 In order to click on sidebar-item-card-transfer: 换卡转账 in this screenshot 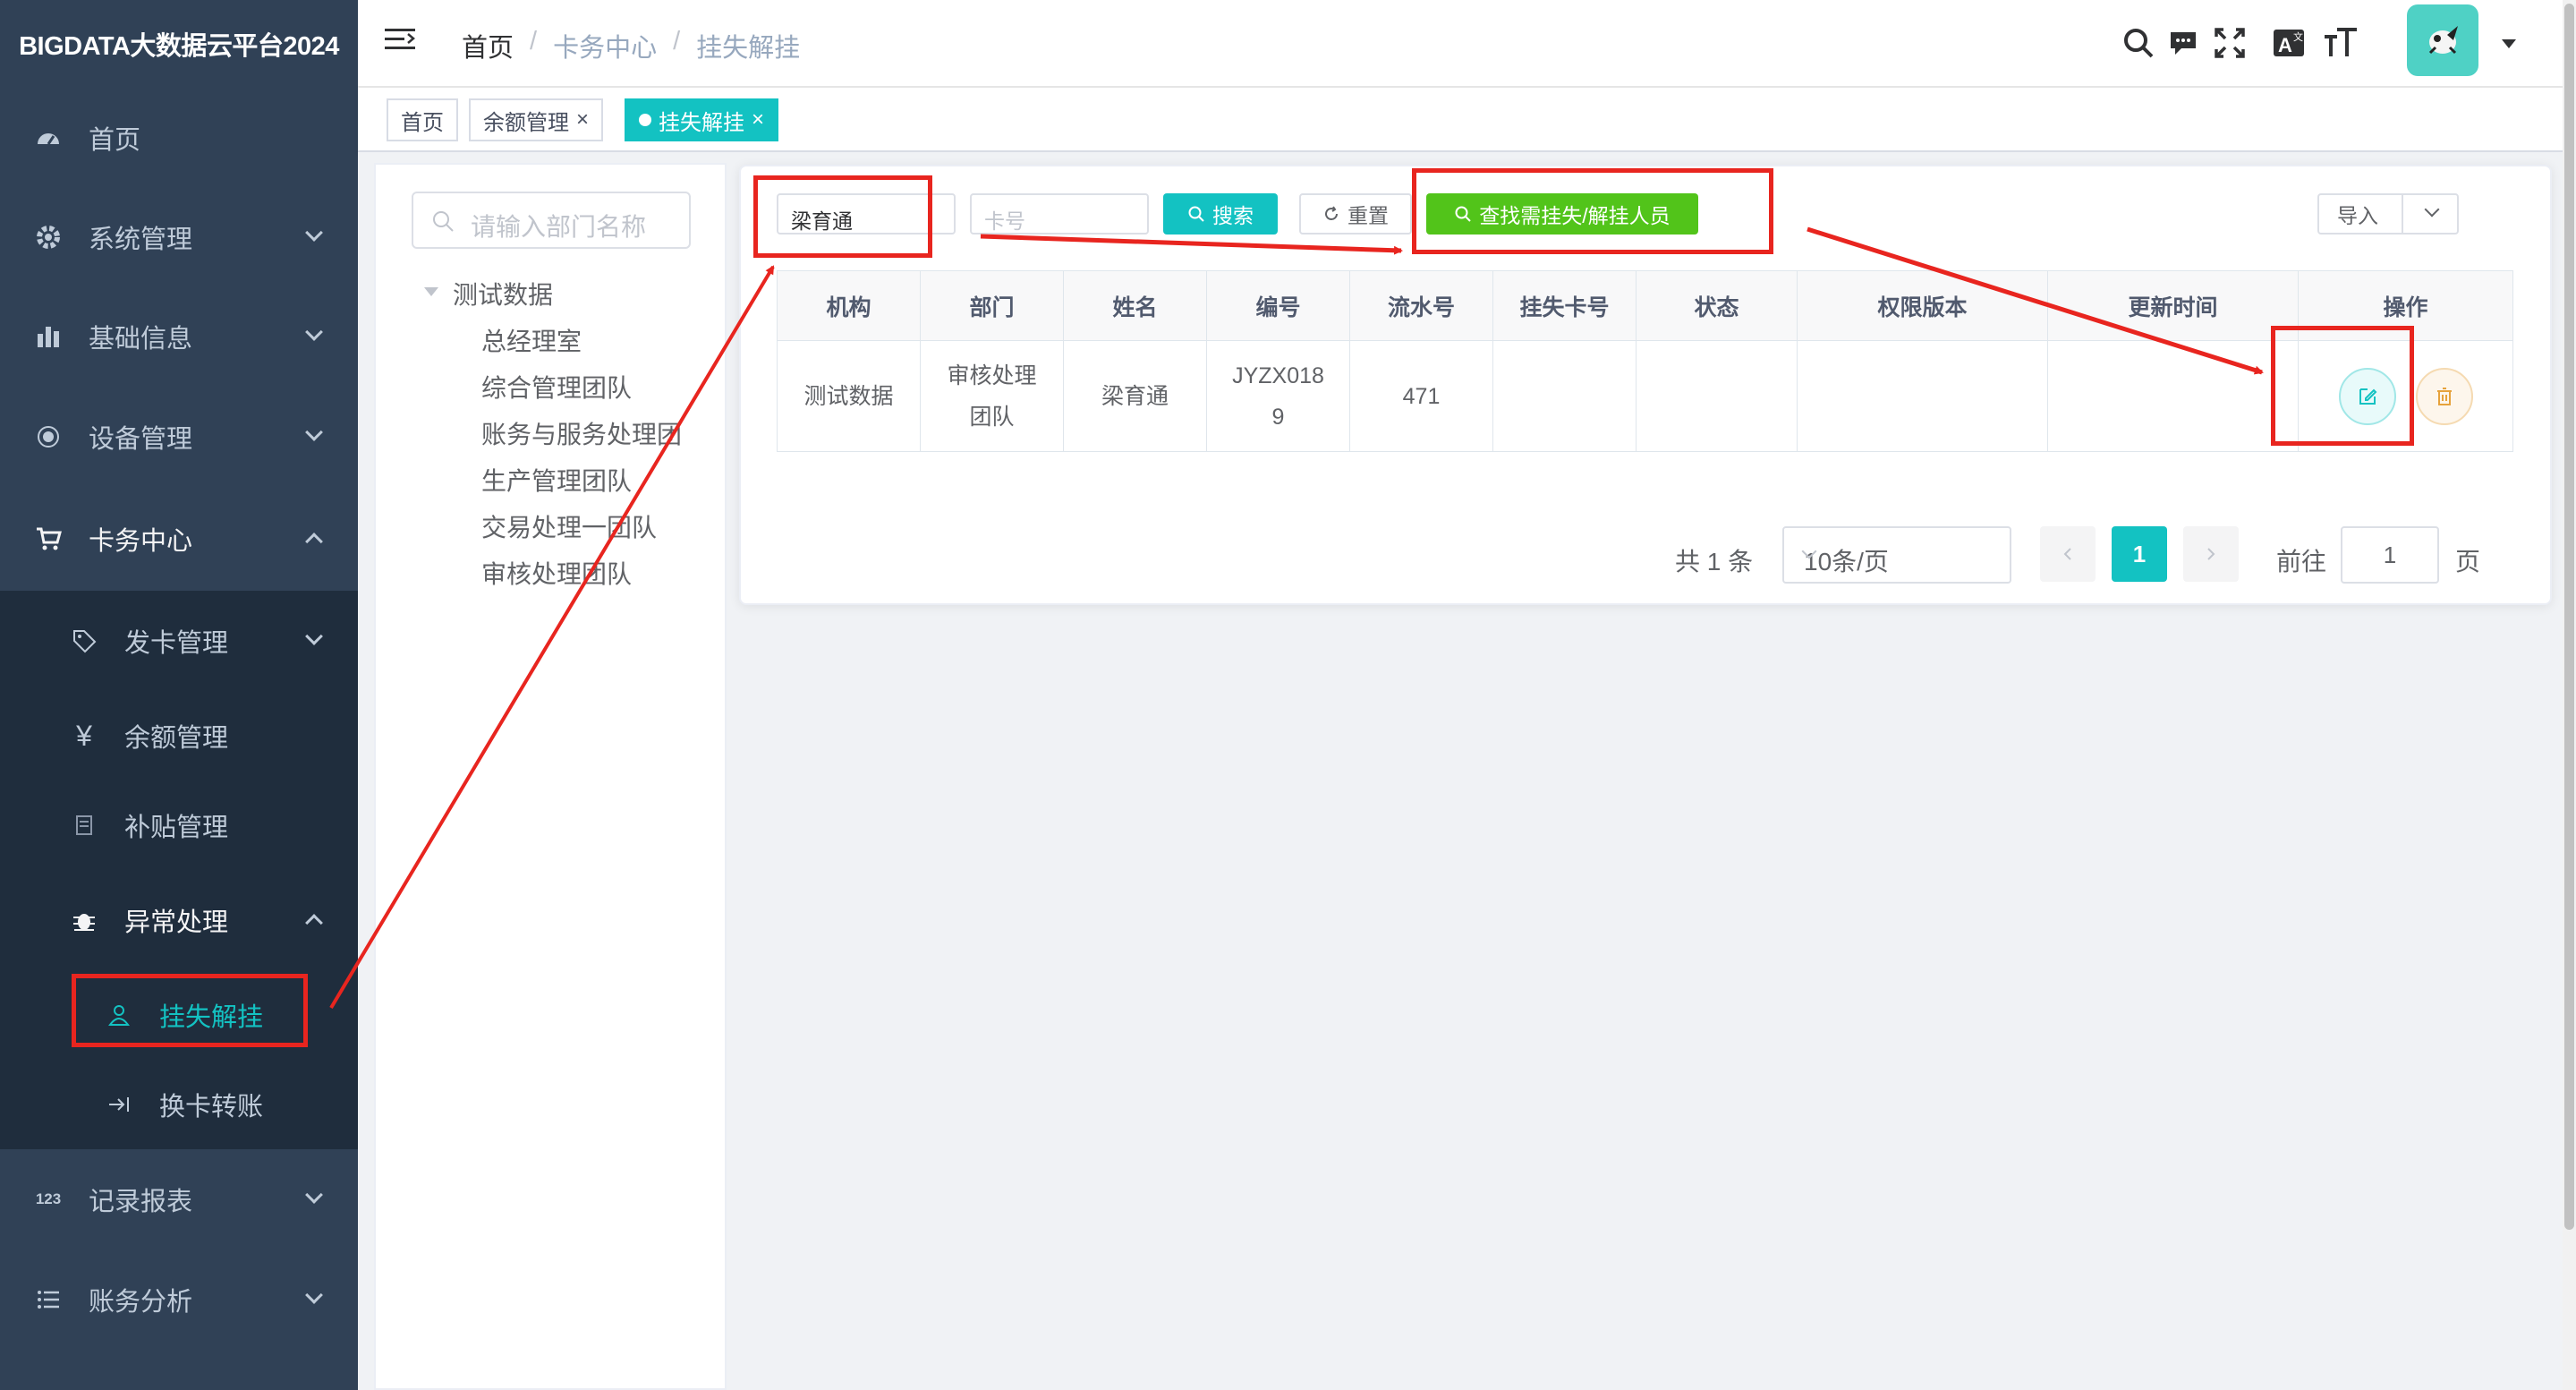, I will do `click(179, 1104)`.